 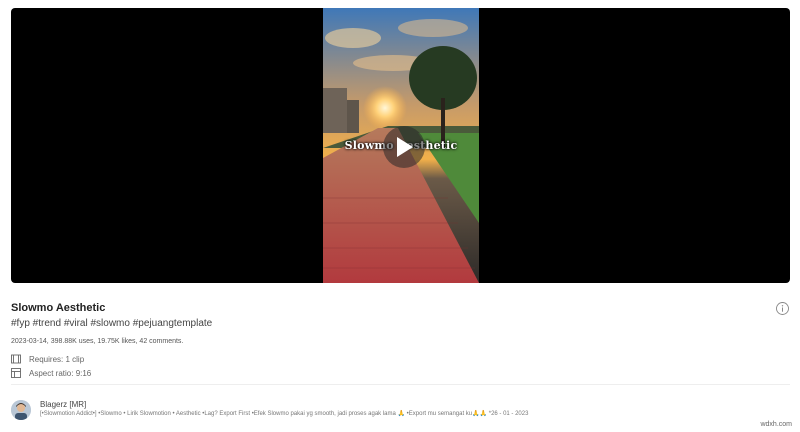 I want to click on film-icon, so click(x=16, y=359).